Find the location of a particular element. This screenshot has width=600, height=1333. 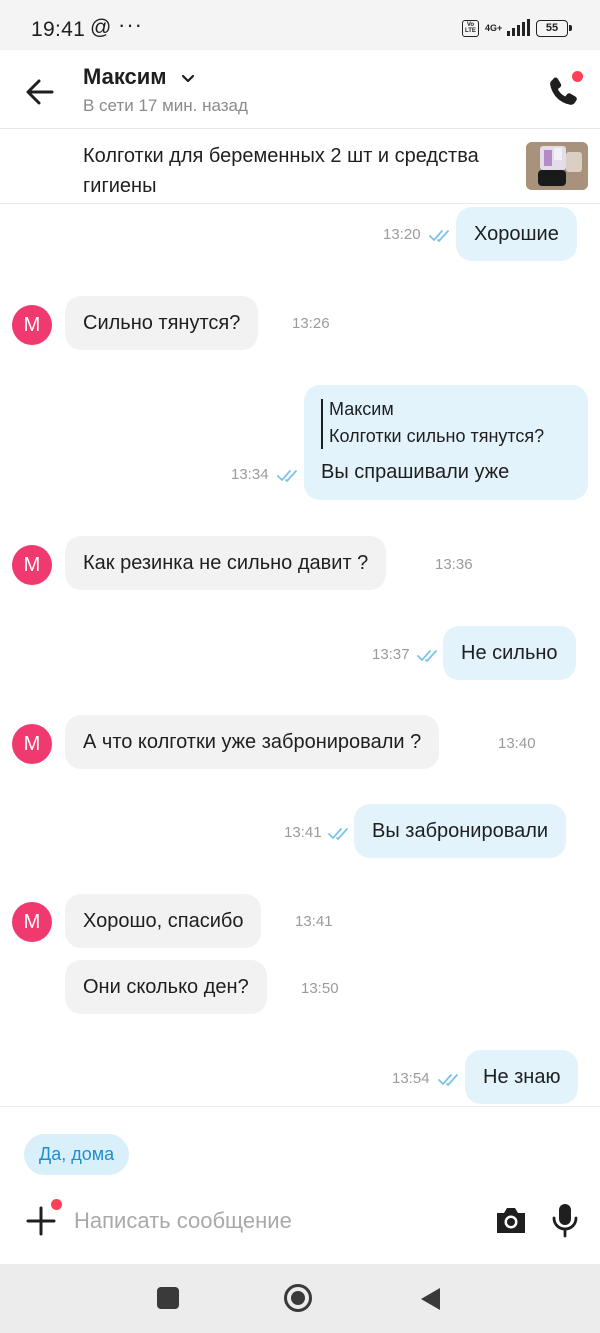

quote-author: Максим is located at coordinates (361, 409).